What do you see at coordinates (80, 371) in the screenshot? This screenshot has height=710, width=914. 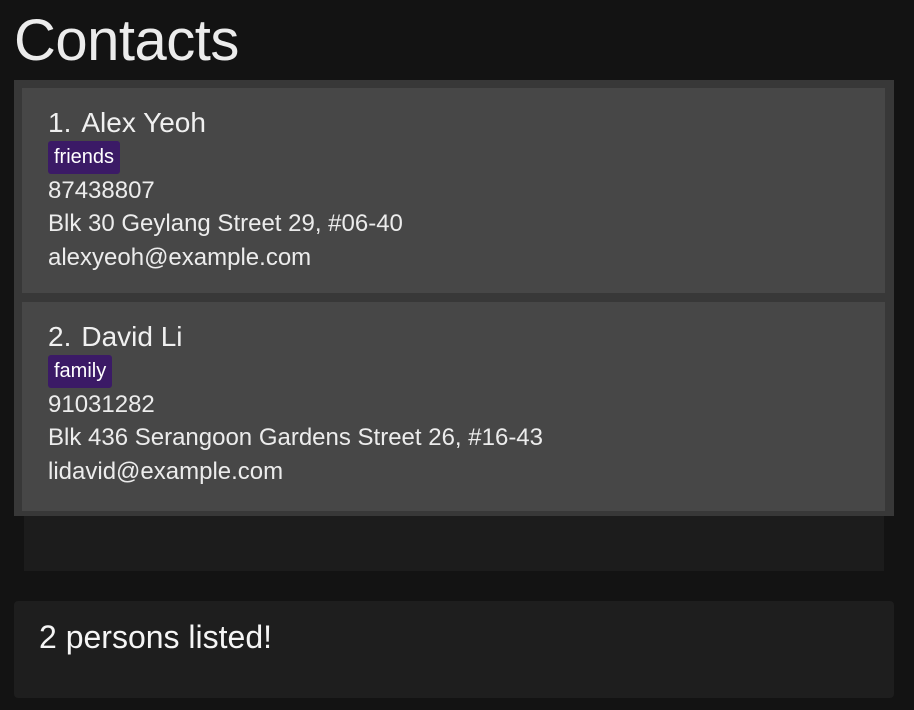 I see `tag-badge: family` at bounding box center [80, 371].